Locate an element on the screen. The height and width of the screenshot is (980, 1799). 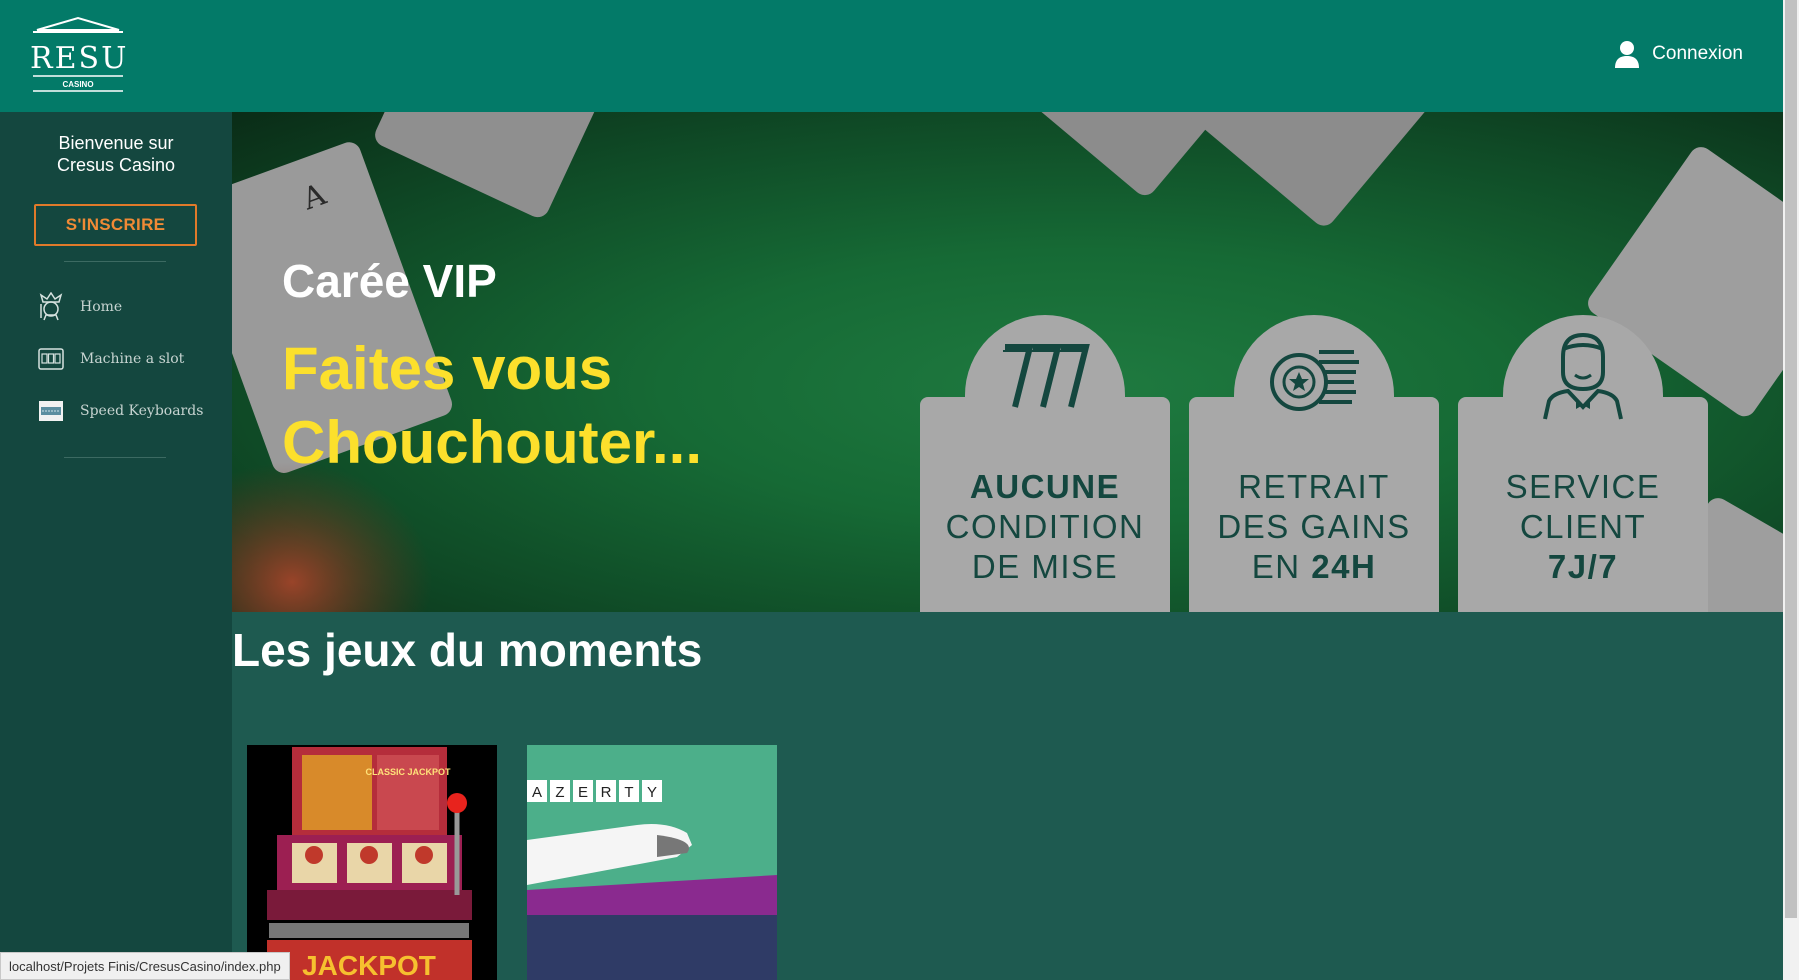
svg-text: T is located at coordinates (628, 792).